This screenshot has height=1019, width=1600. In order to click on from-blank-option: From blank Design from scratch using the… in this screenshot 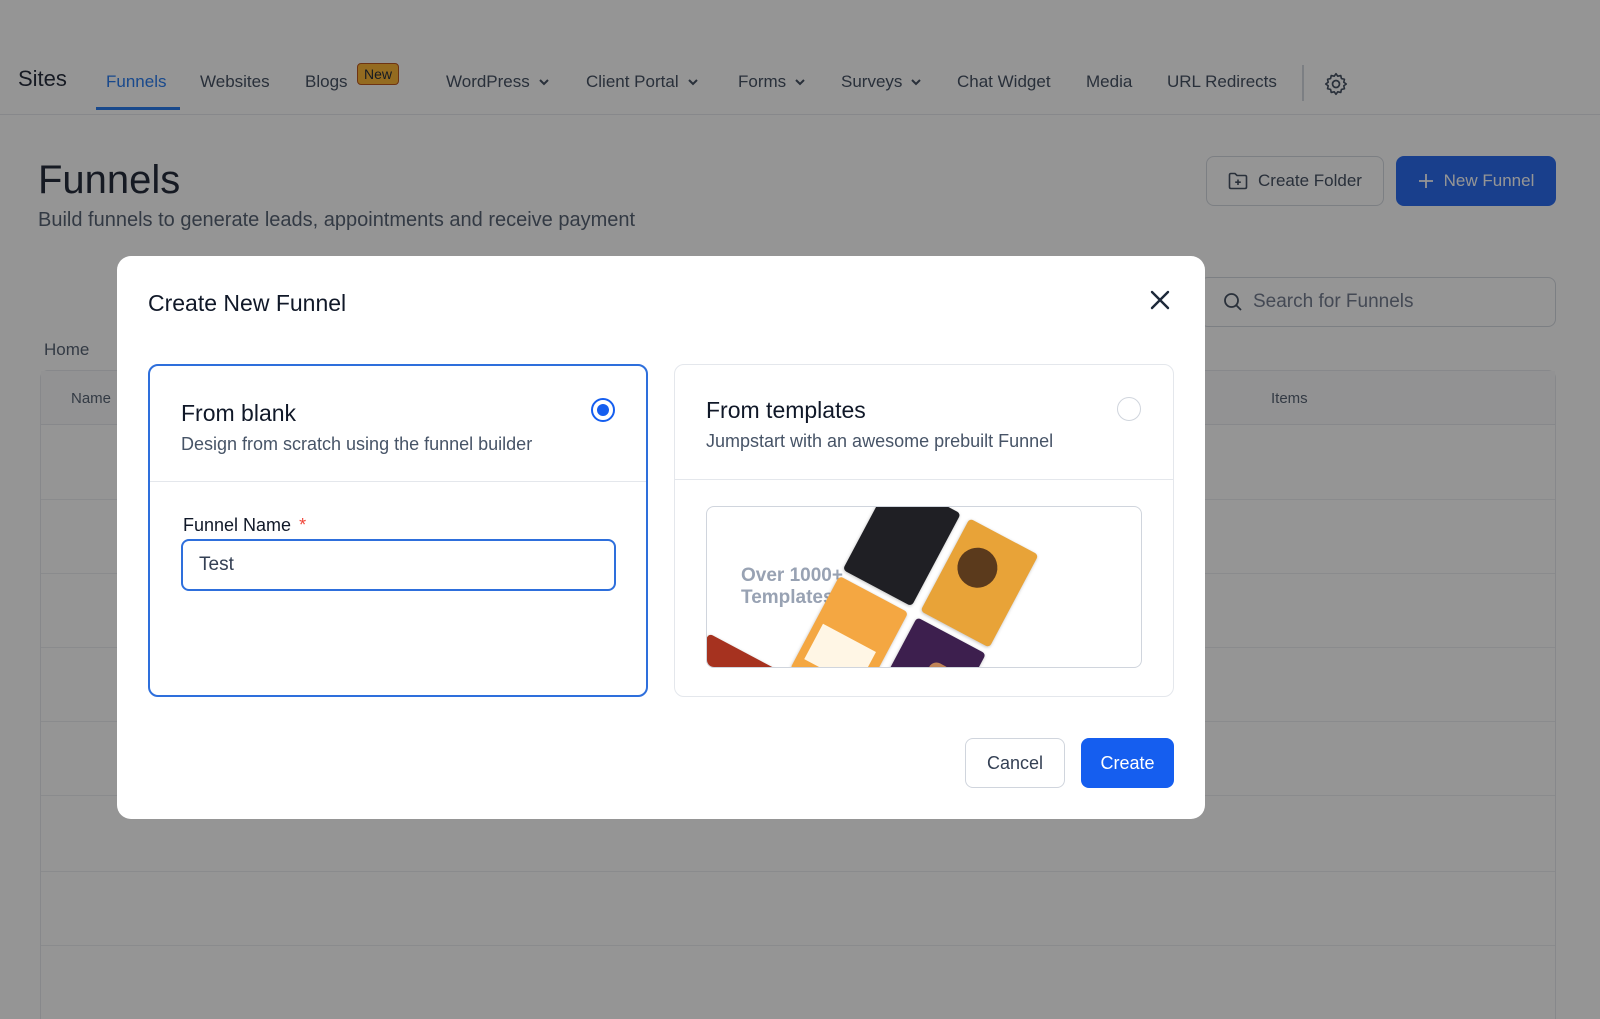, I will do `click(398, 530)`.